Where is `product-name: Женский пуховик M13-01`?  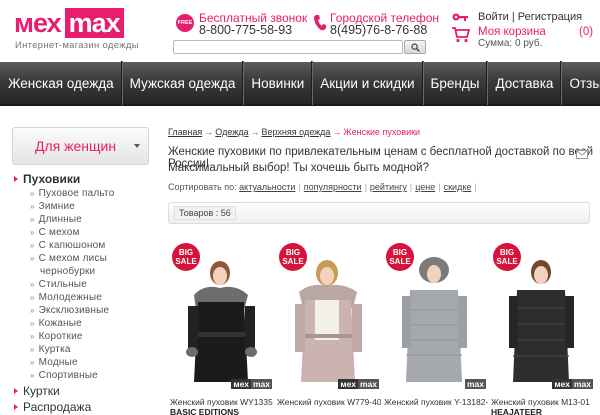
product-name: Женский пуховик M13-01 is located at coordinates (543, 402).